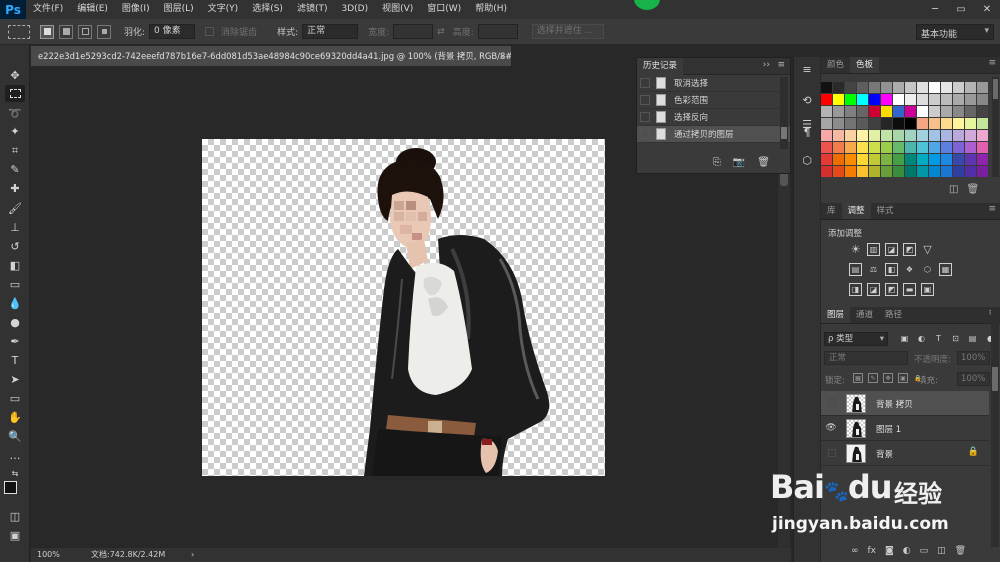  I want to click on trash-icon: 🗑, so click(960, 551).